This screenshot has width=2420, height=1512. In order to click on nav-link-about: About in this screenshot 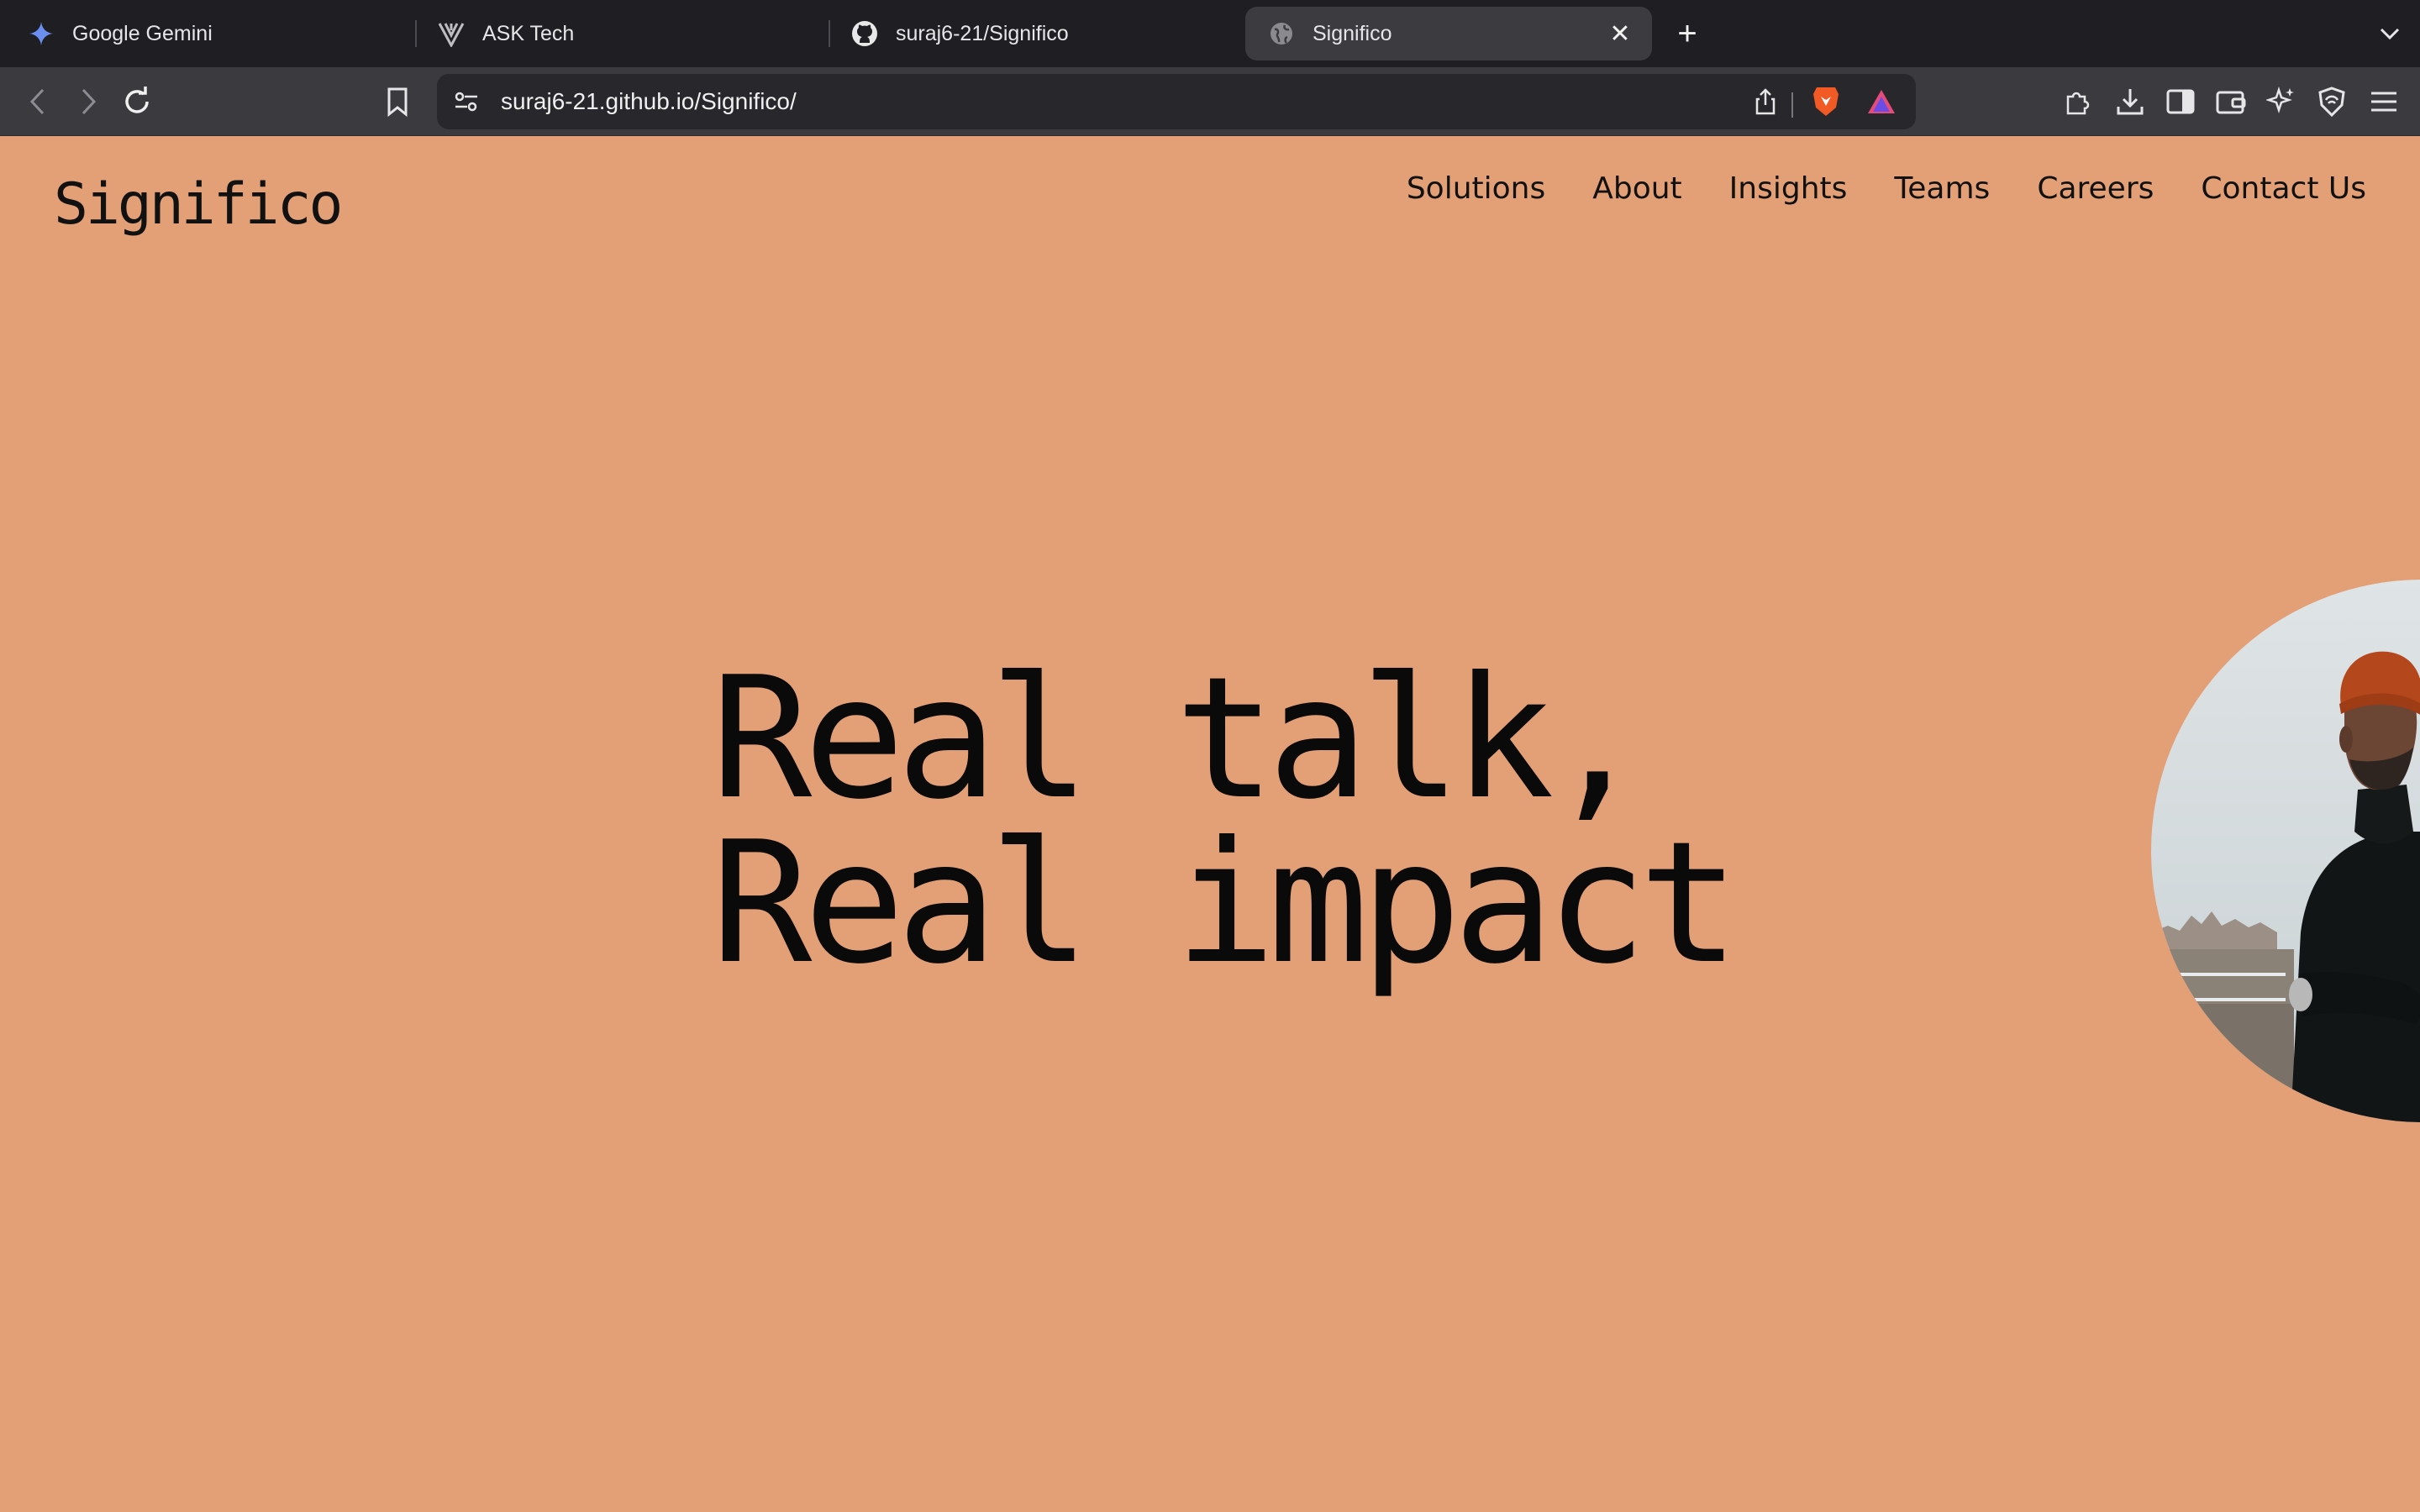, I will do `click(1636, 188)`.